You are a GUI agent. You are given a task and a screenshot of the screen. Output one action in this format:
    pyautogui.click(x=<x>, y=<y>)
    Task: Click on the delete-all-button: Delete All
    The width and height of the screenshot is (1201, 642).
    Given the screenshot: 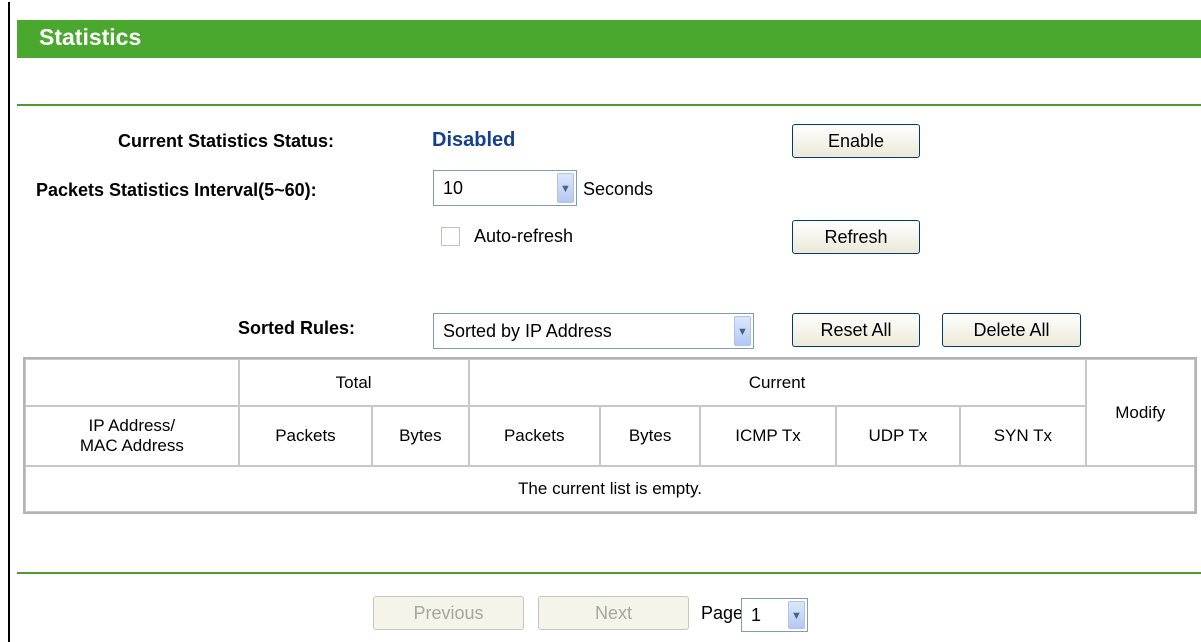 What is the action you would take?
    pyautogui.click(x=1011, y=330)
    